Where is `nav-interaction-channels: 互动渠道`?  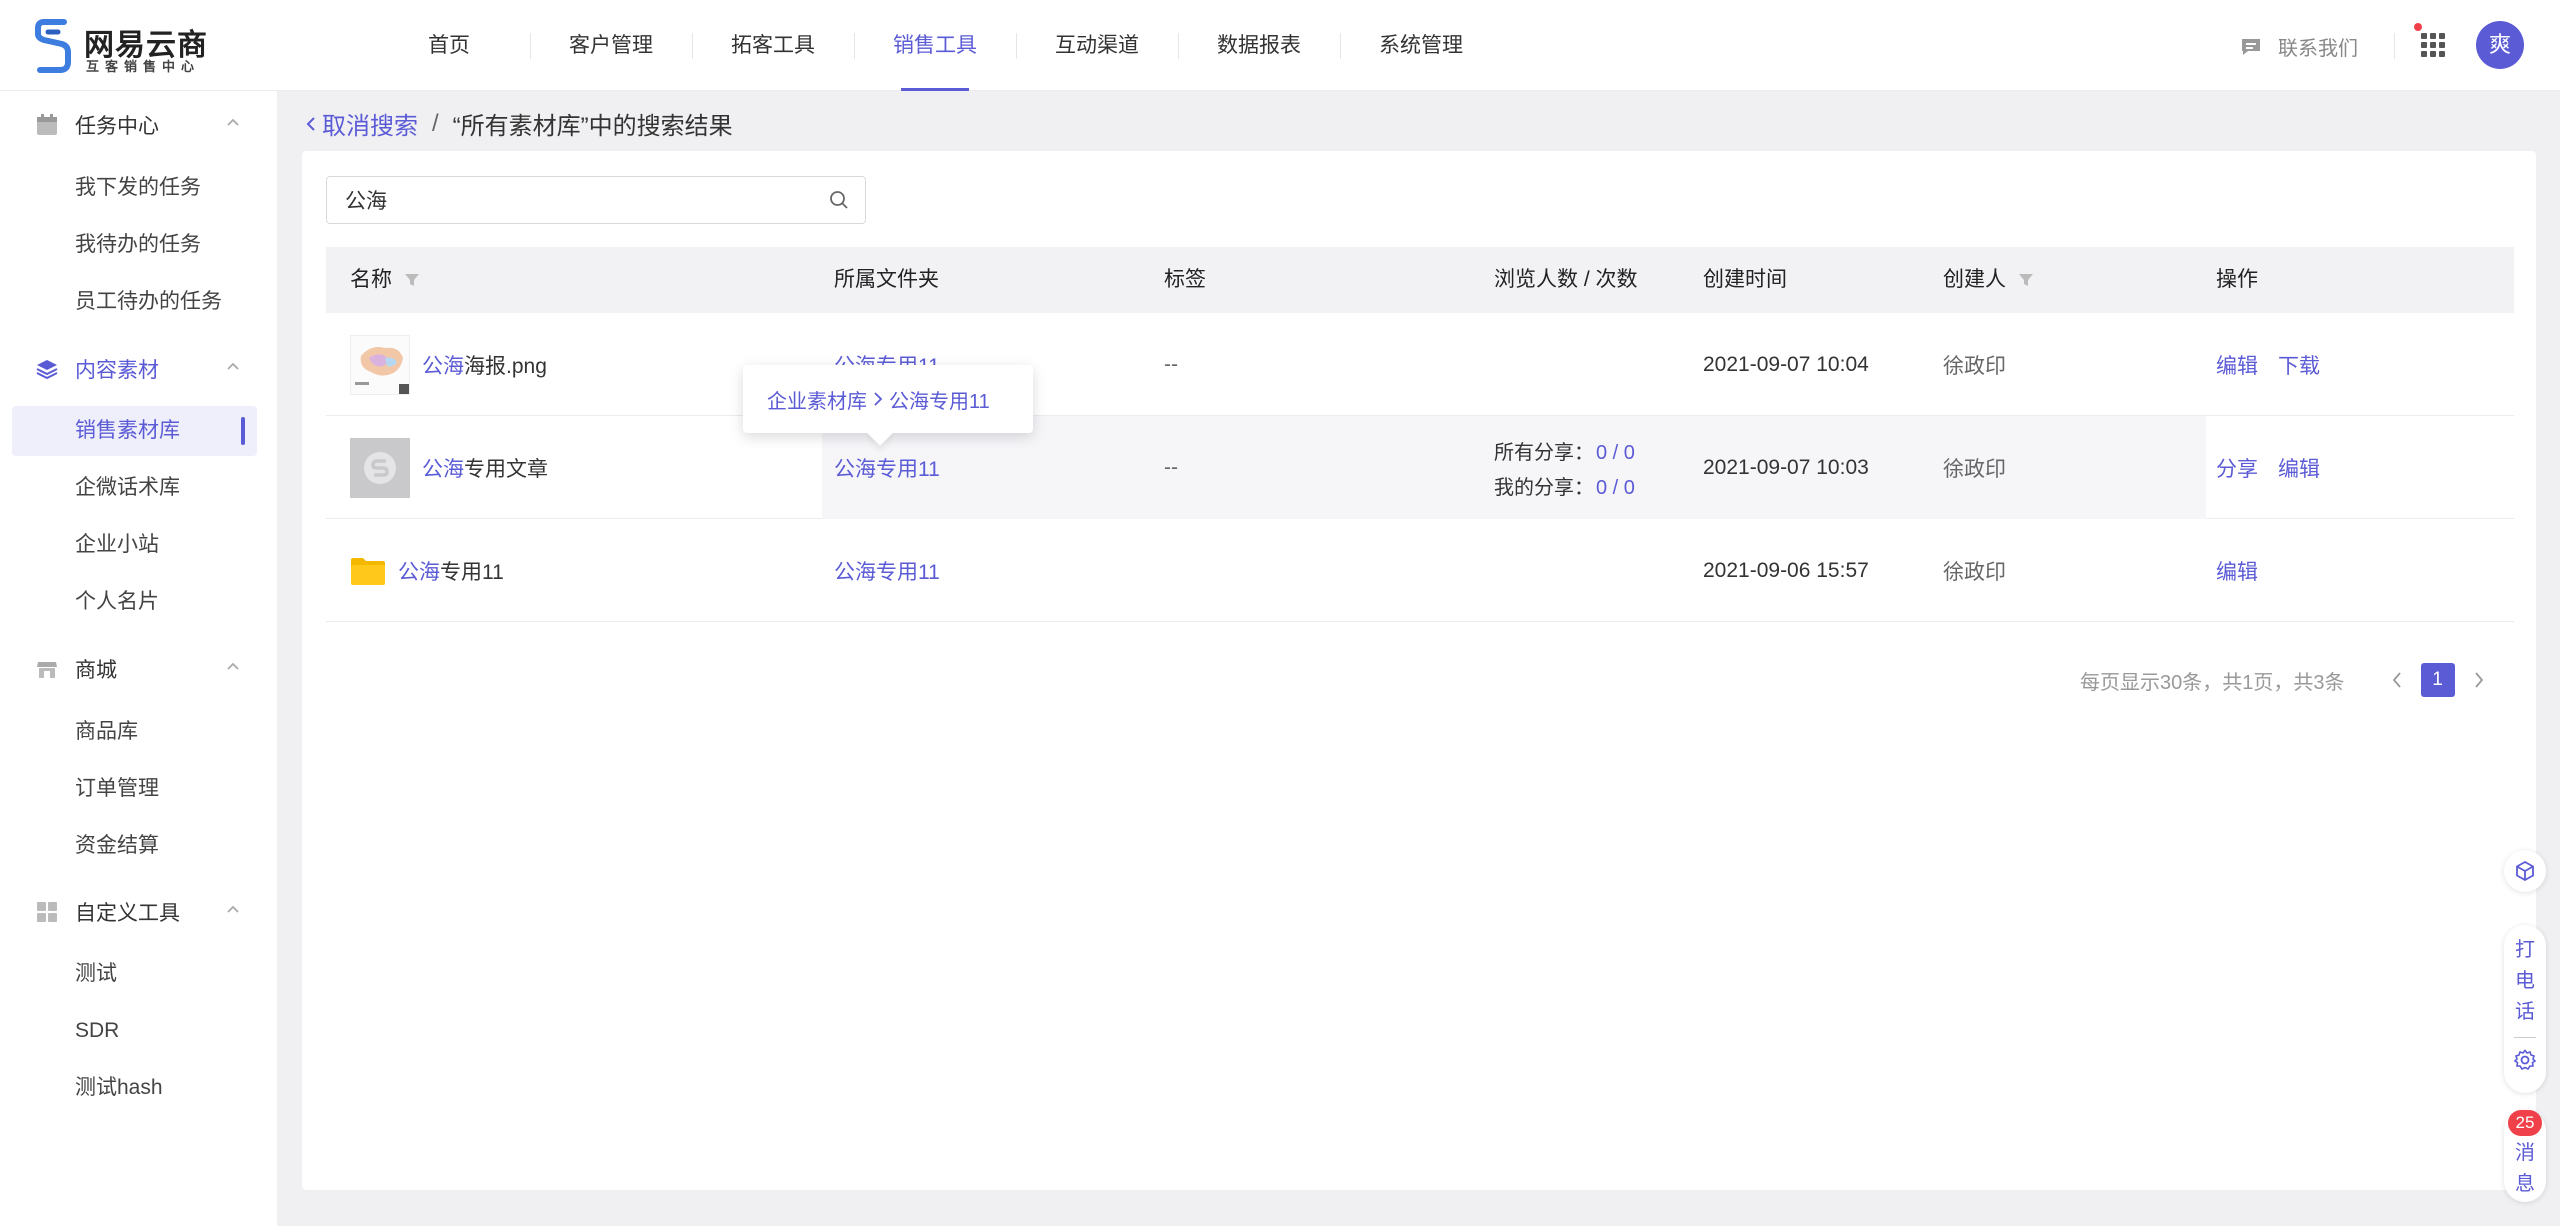 nav-interaction-channels: 互动渠道 is located at coordinates (1097, 45).